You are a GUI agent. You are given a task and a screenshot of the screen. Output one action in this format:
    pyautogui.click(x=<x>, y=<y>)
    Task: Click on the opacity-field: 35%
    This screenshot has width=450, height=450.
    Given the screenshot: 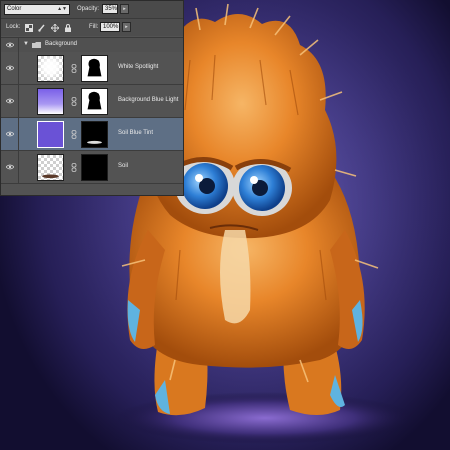 What is the action you would take?
    pyautogui.click(x=110, y=9)
    